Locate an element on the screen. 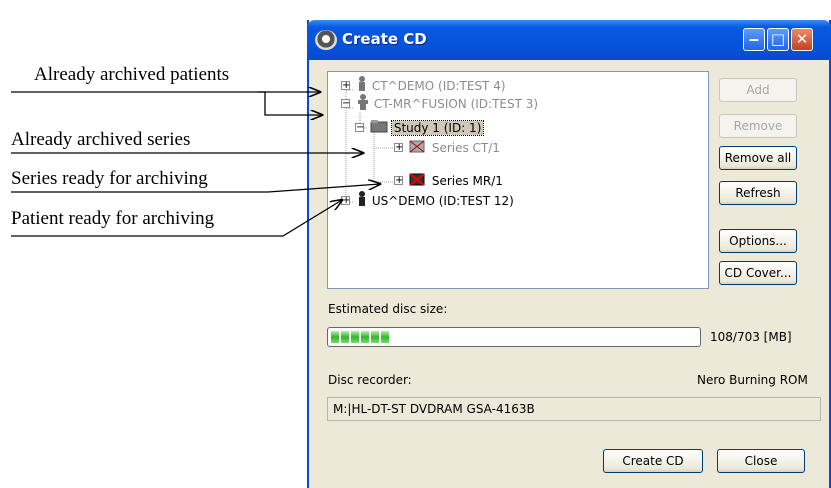 The height and width of the screenshot is (488, 831). disc-size-progress is located at coordinates (514, 337).